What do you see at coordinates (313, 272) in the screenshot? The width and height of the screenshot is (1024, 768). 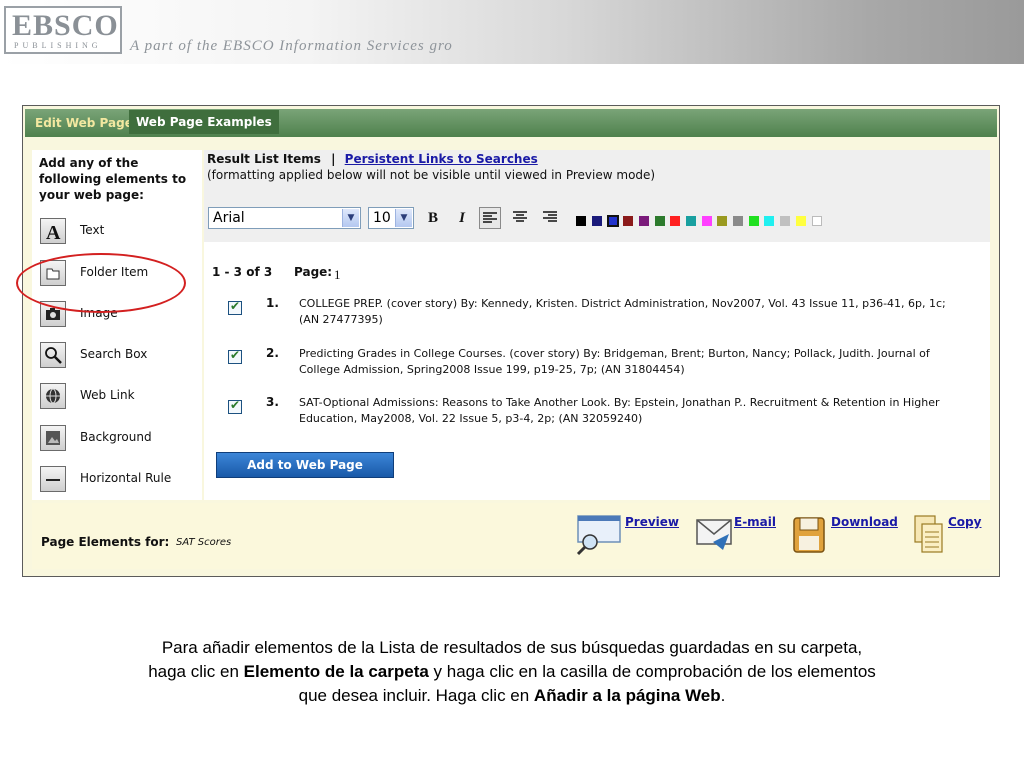 I see `page-label: Page:` at bounding box center [313, 272].